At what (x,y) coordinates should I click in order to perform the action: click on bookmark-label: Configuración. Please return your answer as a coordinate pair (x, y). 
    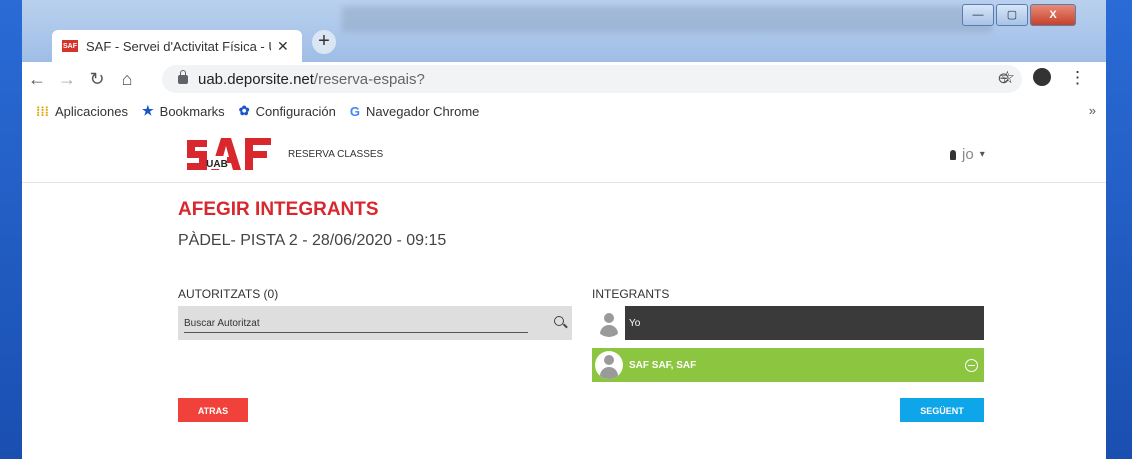
    Looking at the image, I should click on (295, 111).